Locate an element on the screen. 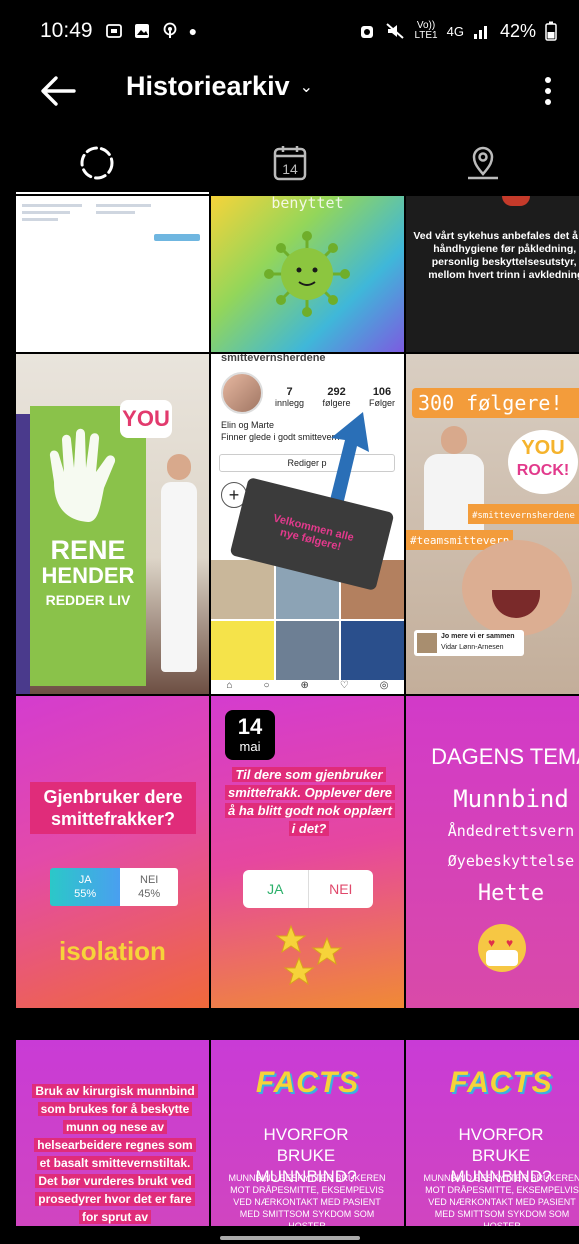 This screenshot has width=579, height=1244. poll-results: JA 55% NEI 45% is located at coordinates (114, 887).